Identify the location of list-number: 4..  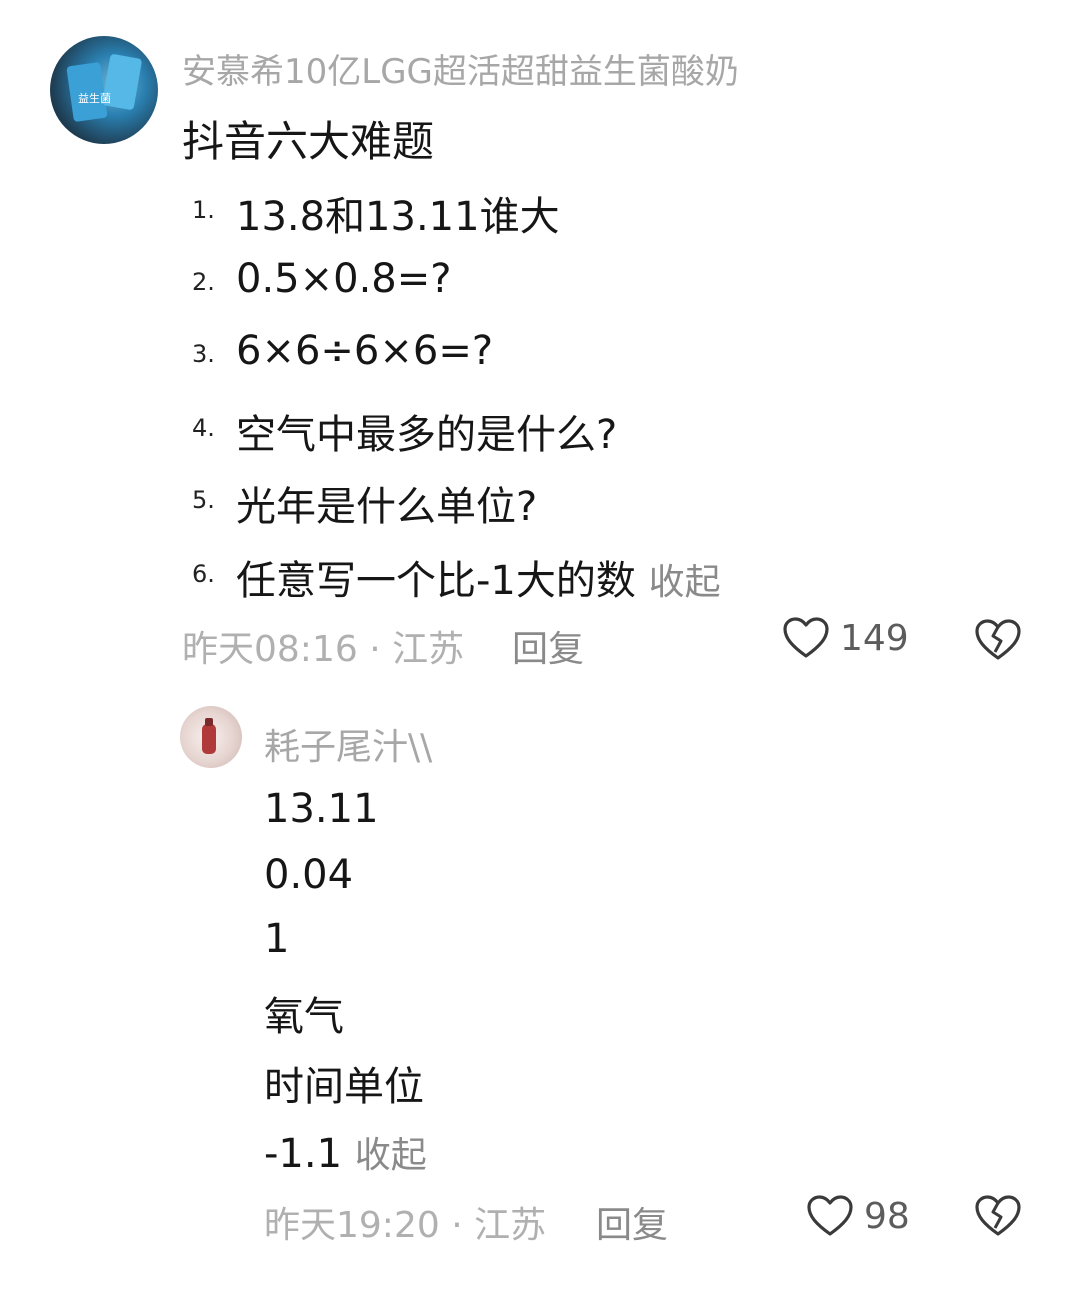
(203, 428).